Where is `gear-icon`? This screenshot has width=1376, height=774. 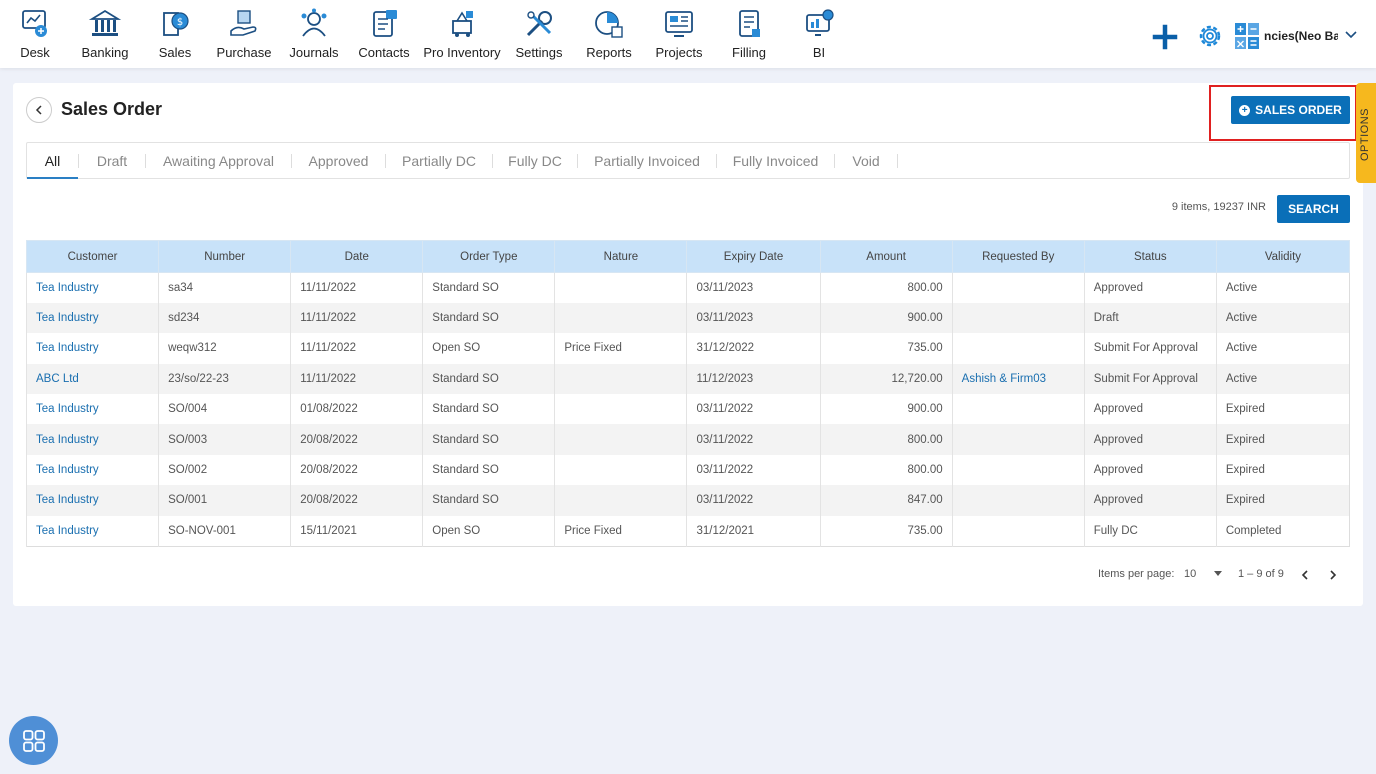
gear-icon is located at coordinates (1210, 36).